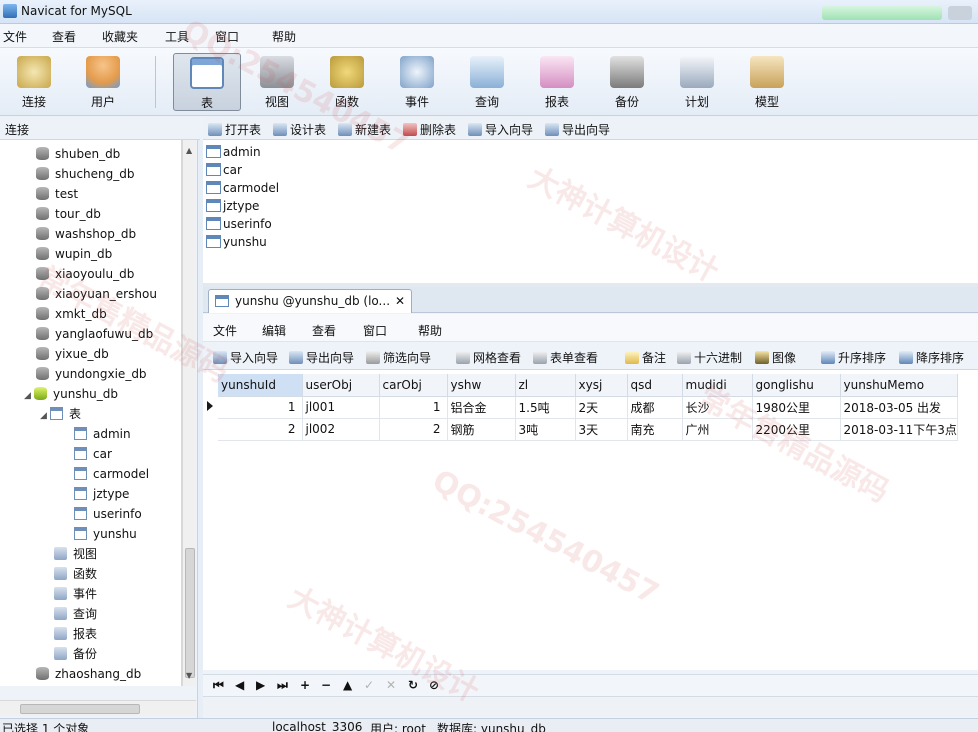  What do you see at coordinates (400, 301) in the screenshot?
I see `close-tab-icon: ✕` at bounding box center [400, 301].